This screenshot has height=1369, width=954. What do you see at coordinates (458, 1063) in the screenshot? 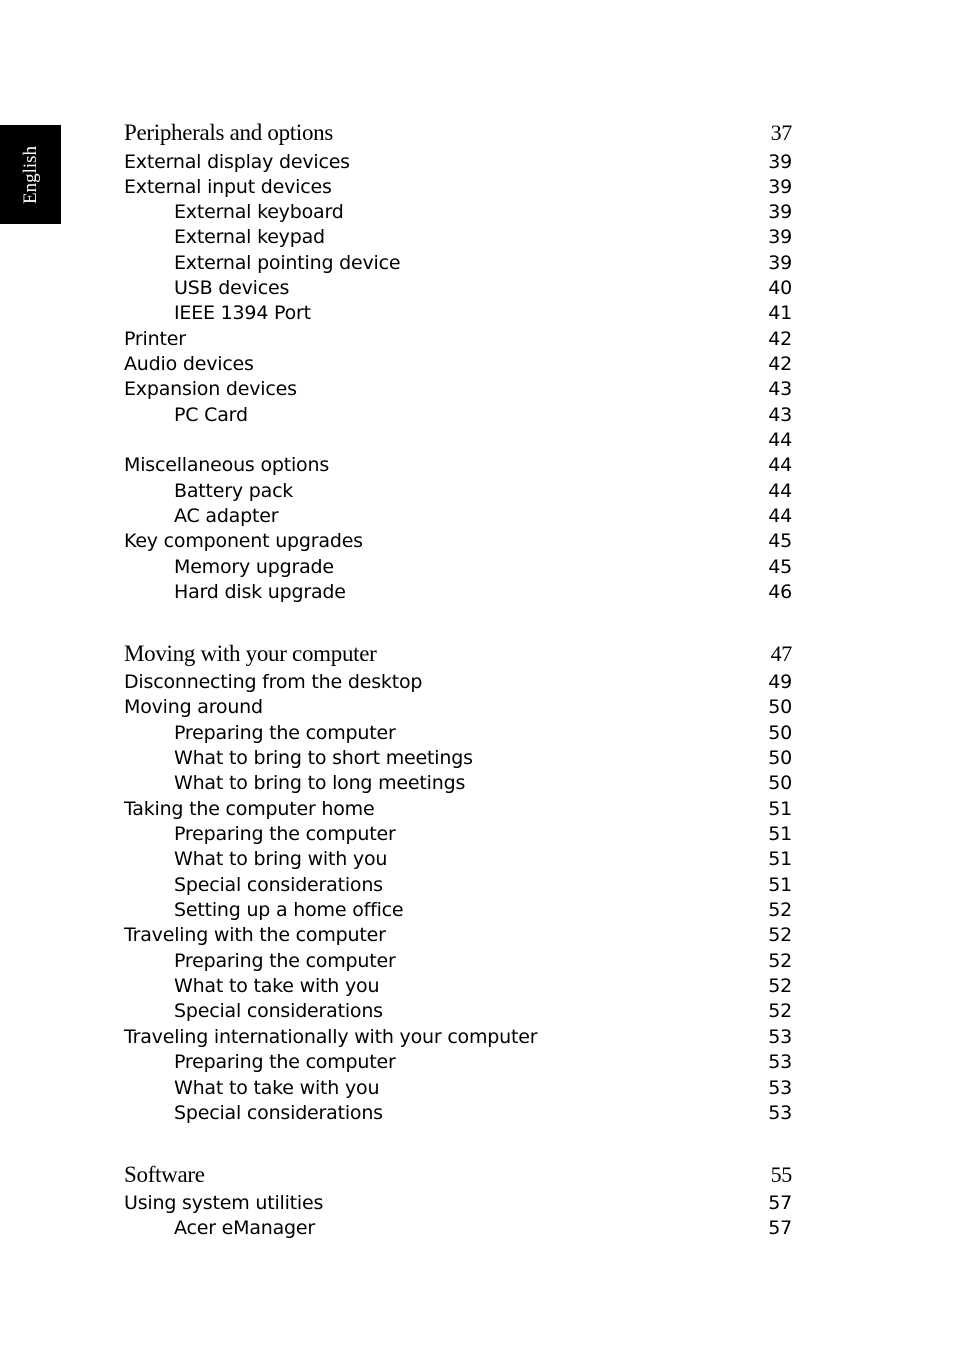
I see `toc-entry: Preparing the computer 53` at bounding box center [458, 1063].